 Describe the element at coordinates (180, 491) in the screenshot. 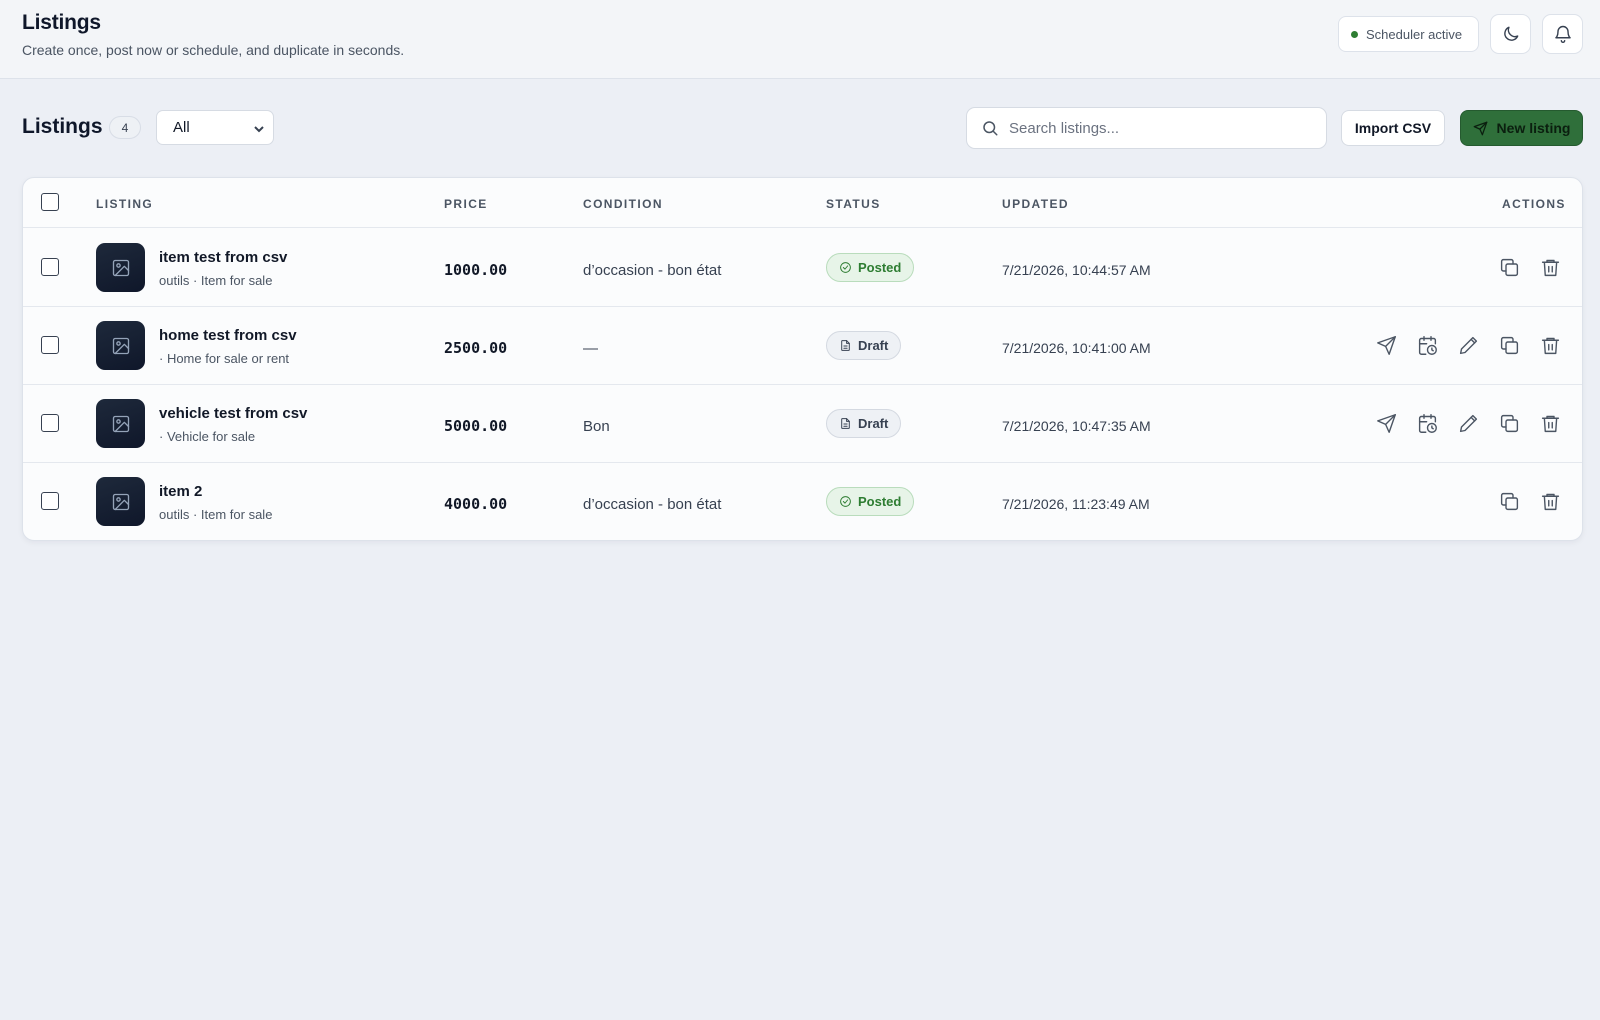

I see `listing-name: item 2` at that location.